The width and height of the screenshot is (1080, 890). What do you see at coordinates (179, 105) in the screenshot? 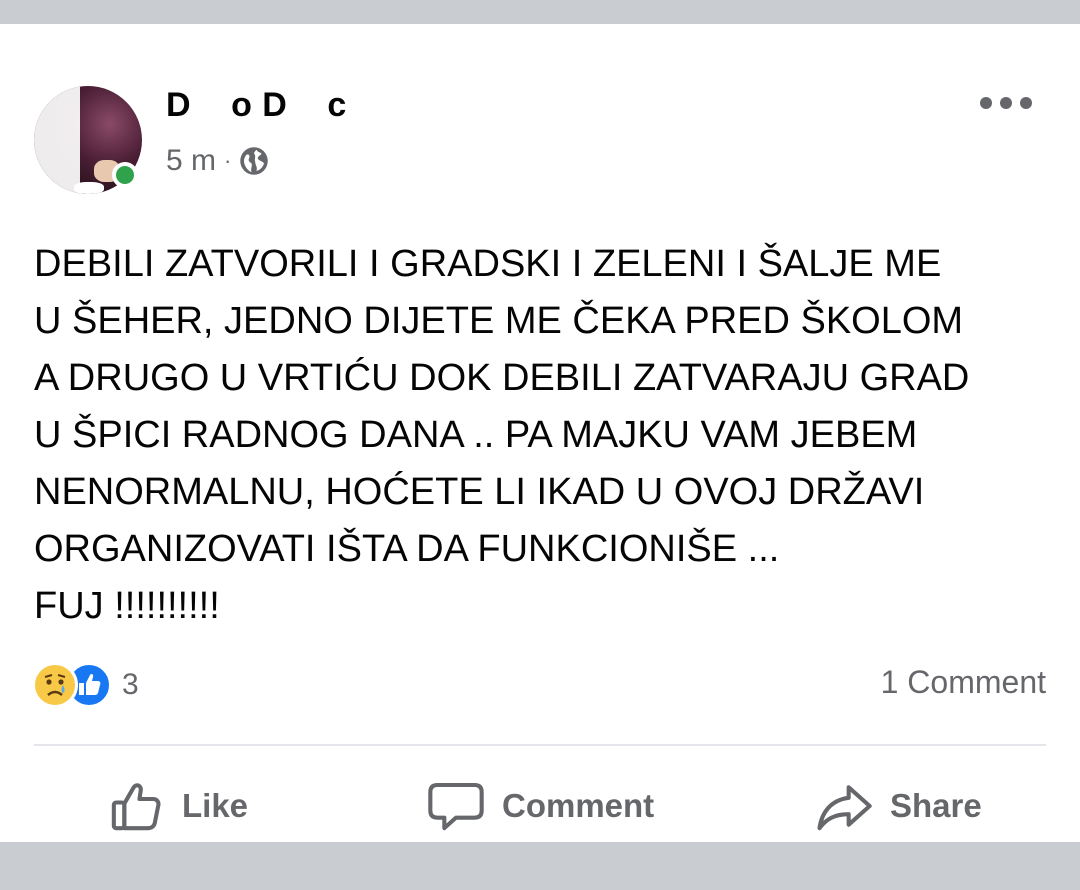
I see `author-name-part-1: D` at bounding box center [179, 105].